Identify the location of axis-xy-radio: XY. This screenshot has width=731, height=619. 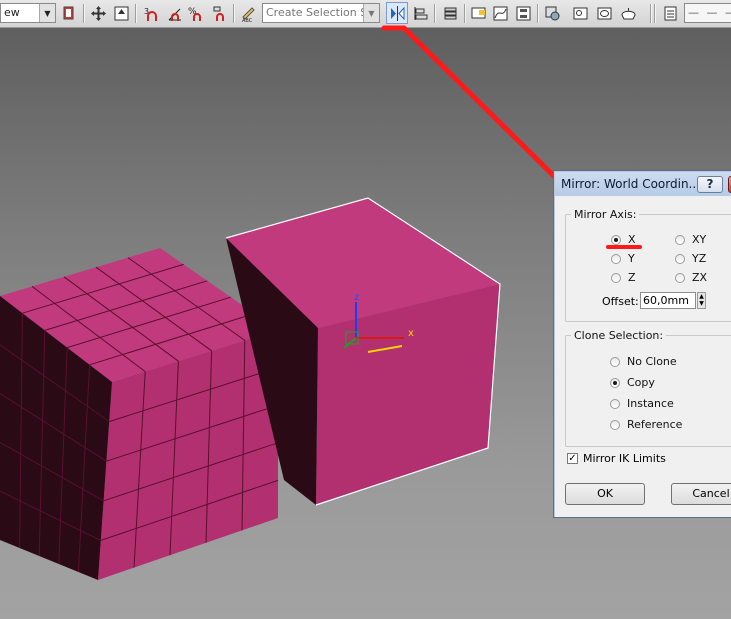
(690, 239).